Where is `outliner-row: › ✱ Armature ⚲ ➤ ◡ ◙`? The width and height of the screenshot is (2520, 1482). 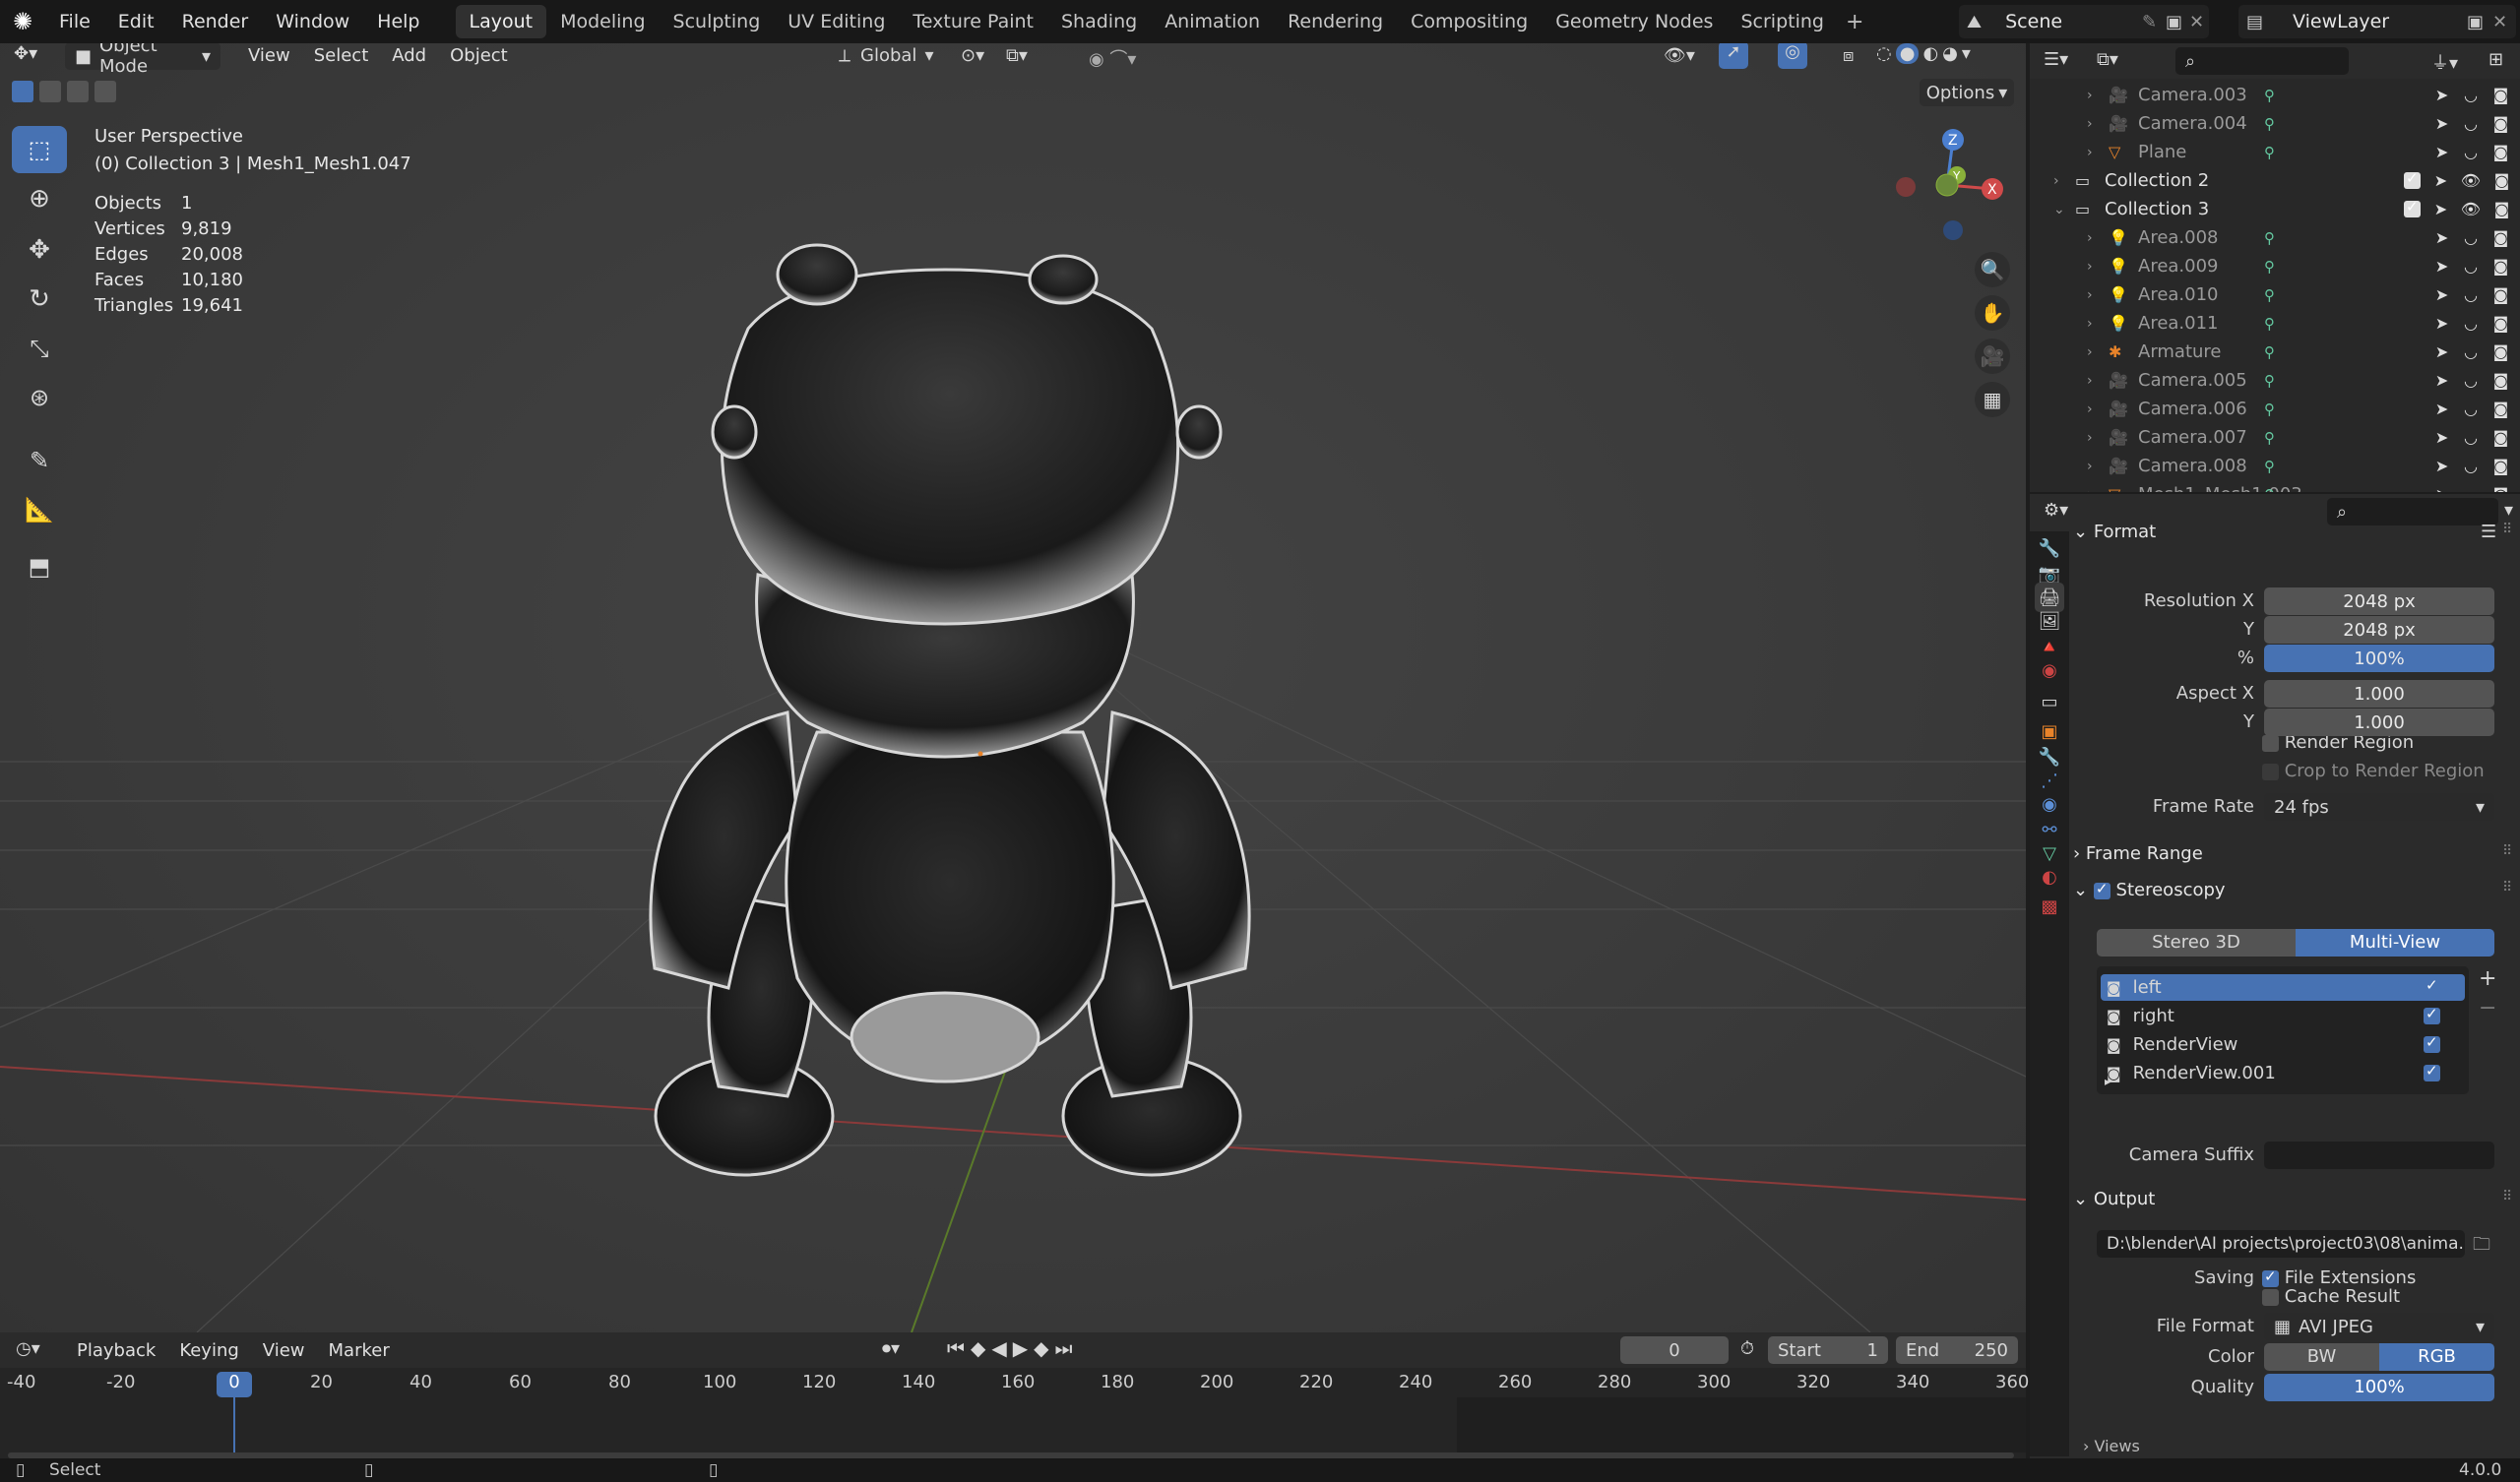
outliner-row: › ✱ Armature ⚲ ➤ ◡ ◙ is located at coordinates (2275, 352).